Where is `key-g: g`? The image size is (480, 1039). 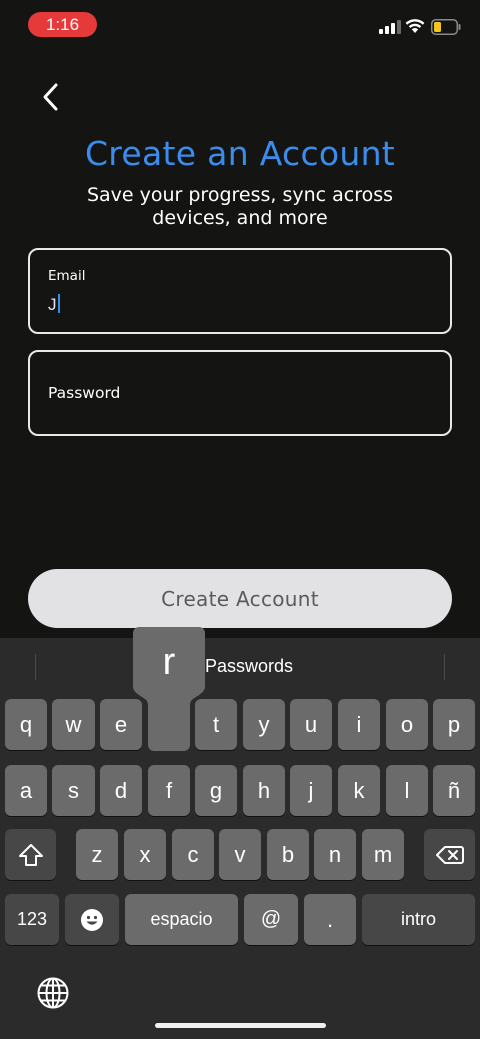 key-g: g is located at coordinates (216, 790).